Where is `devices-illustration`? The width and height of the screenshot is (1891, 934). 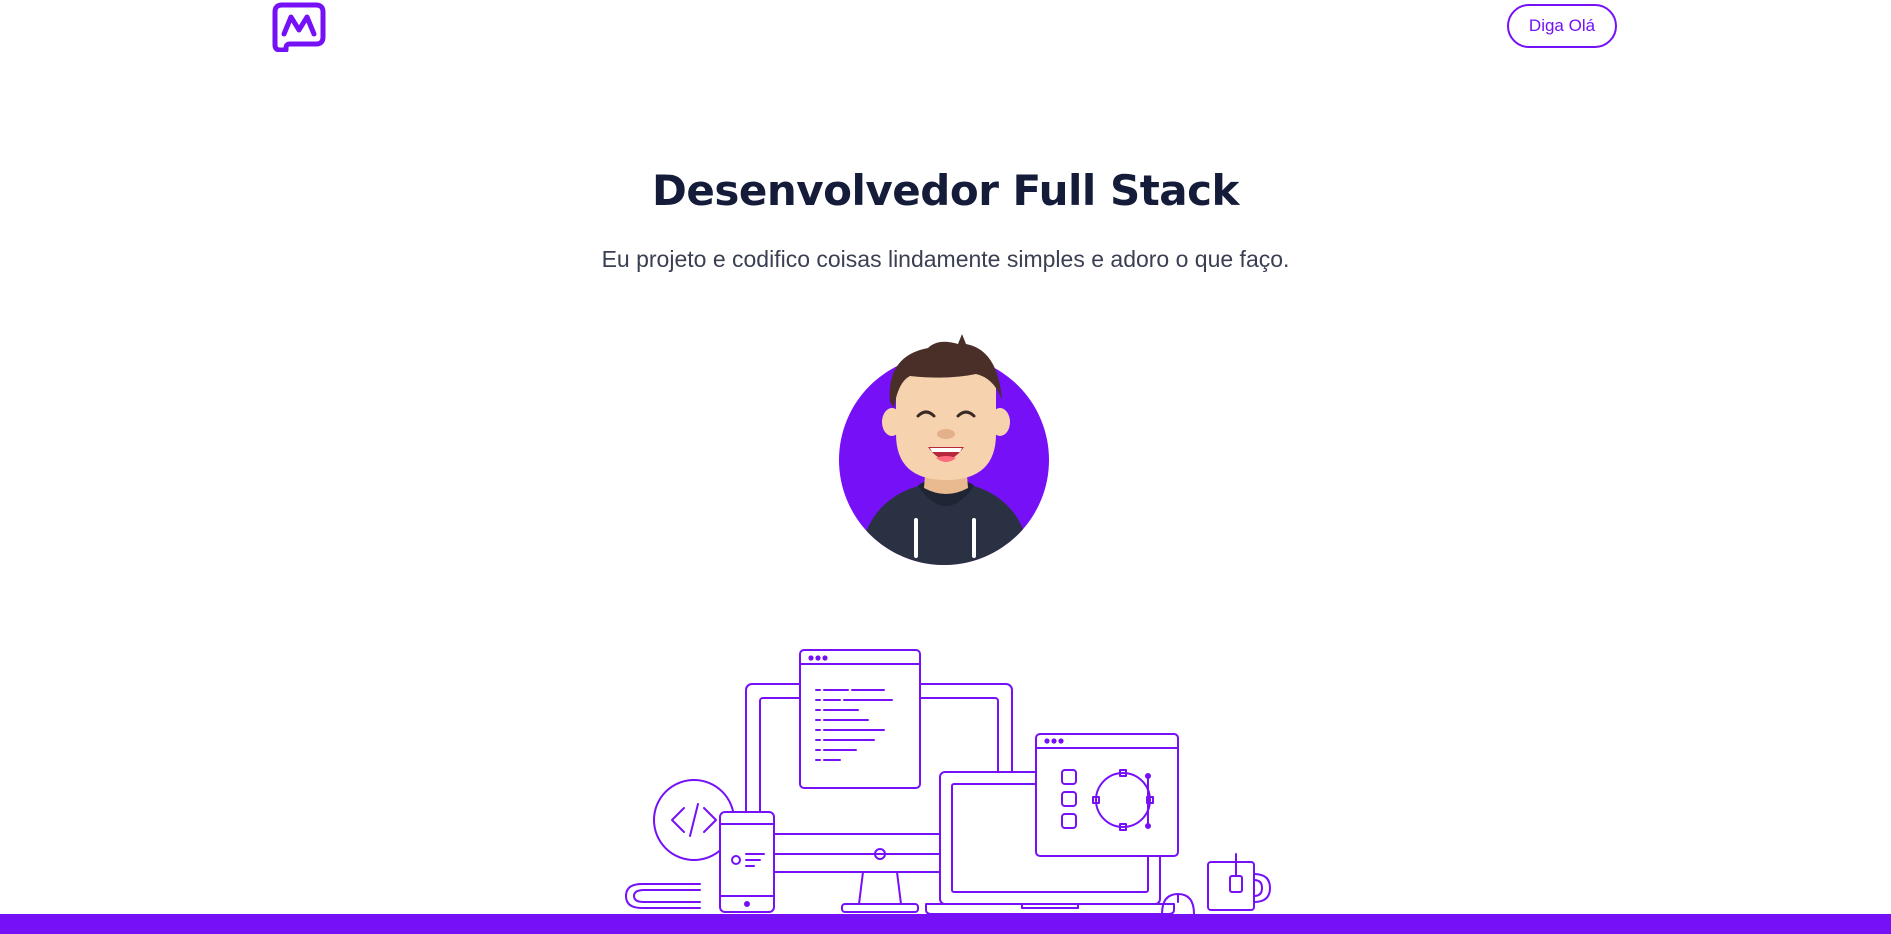
devices-illustration is located at coordinates (946, 782).